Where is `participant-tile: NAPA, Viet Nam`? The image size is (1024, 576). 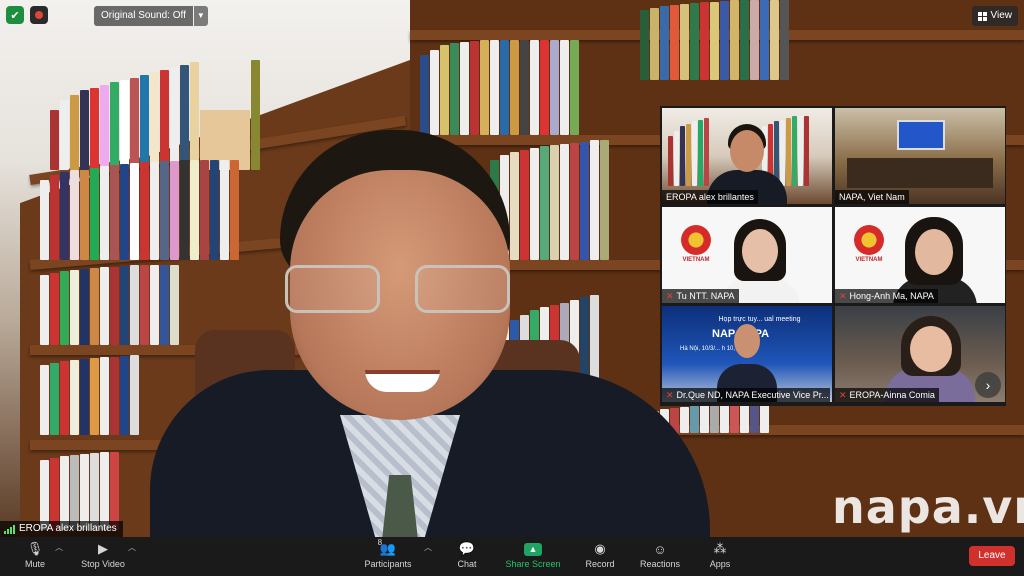
participant-tile: NAPA, Viet Nam is located at coordinates (920, 156).